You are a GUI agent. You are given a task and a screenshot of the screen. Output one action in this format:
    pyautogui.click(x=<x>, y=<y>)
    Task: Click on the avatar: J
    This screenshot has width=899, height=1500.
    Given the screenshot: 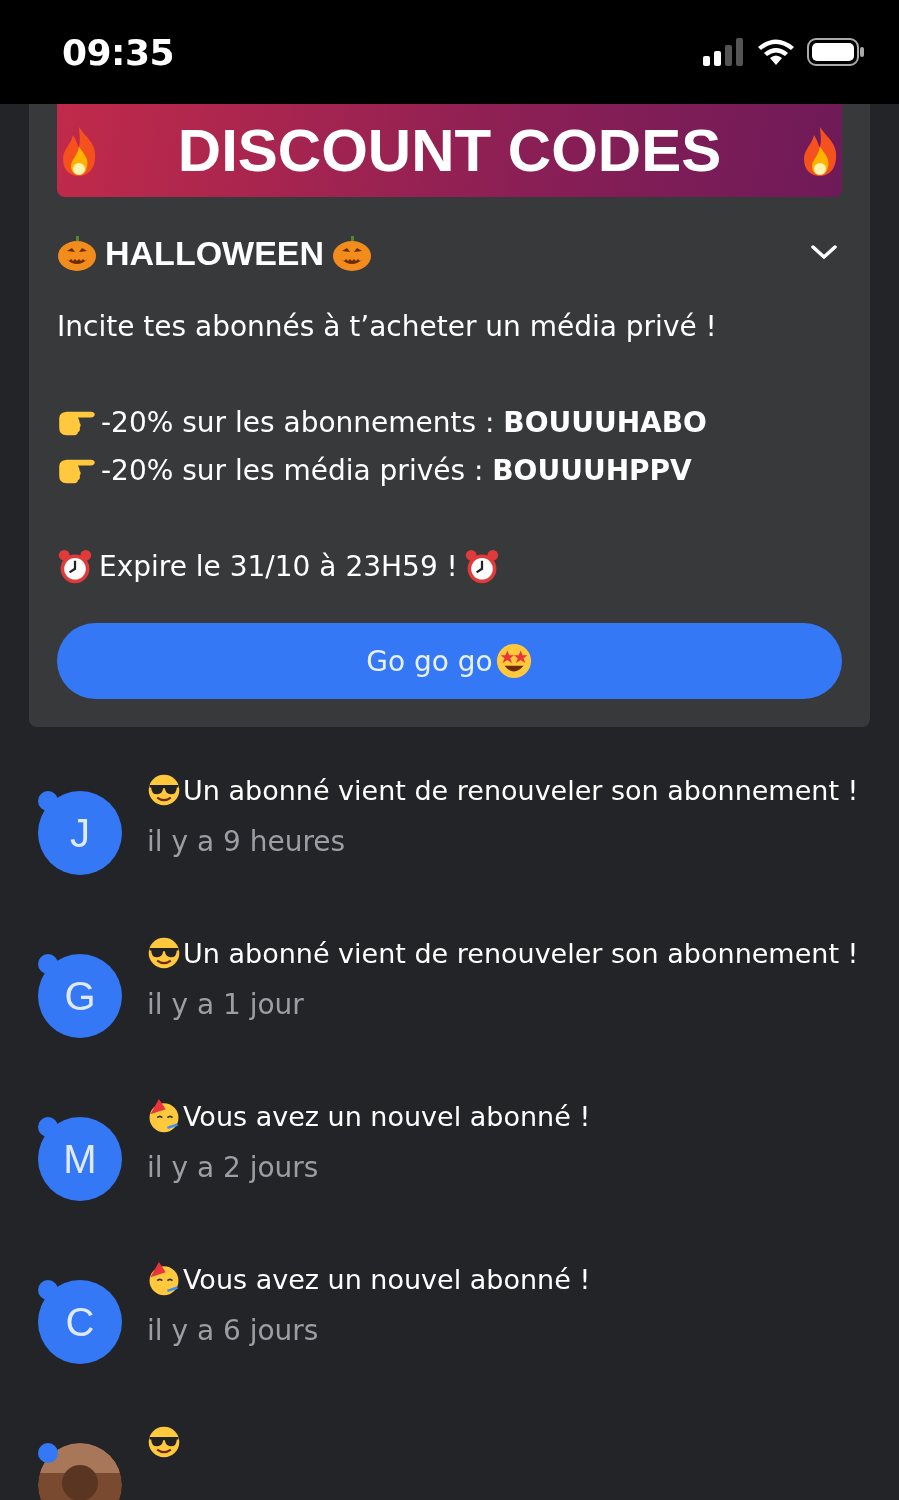 What is the action you would take?
    pyautogui.click(x=80, y=833)
    